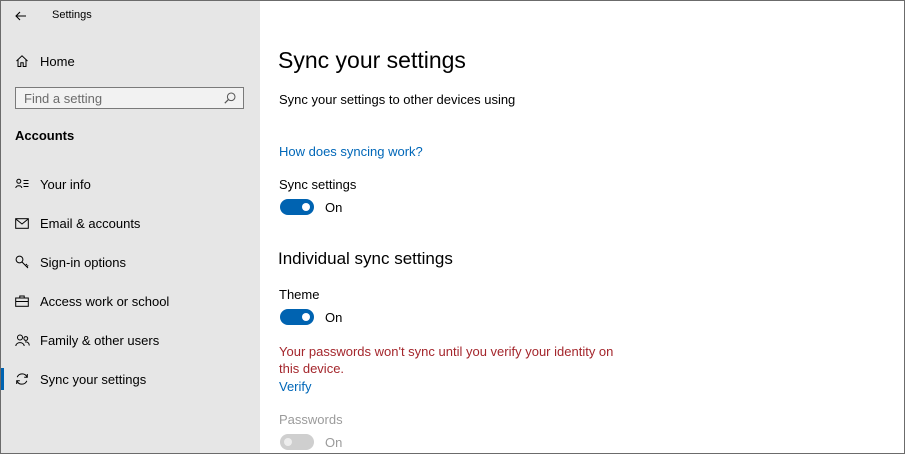  What do you see at coordinates (22, 340) in the screenshot?
I see `people-icon` at bounding box center [22, 340].